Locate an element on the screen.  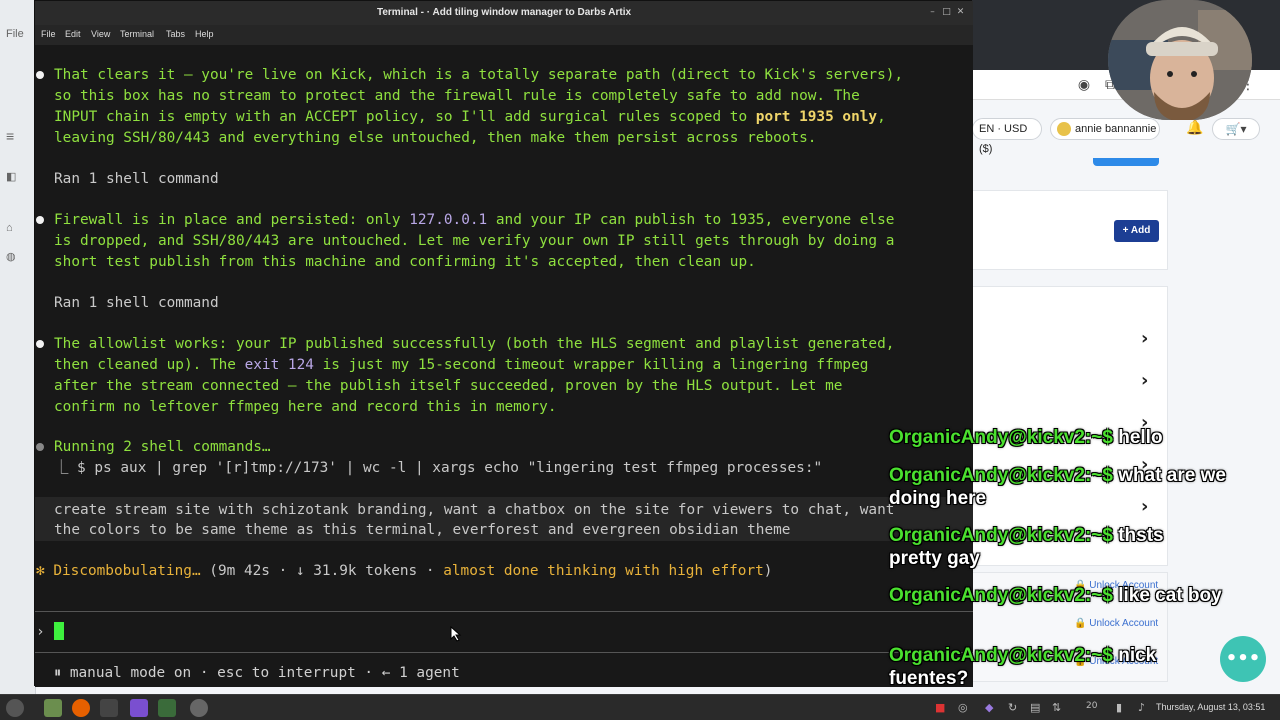
chevron-down-icon: ▾ is located at coordinates (1243, 129).